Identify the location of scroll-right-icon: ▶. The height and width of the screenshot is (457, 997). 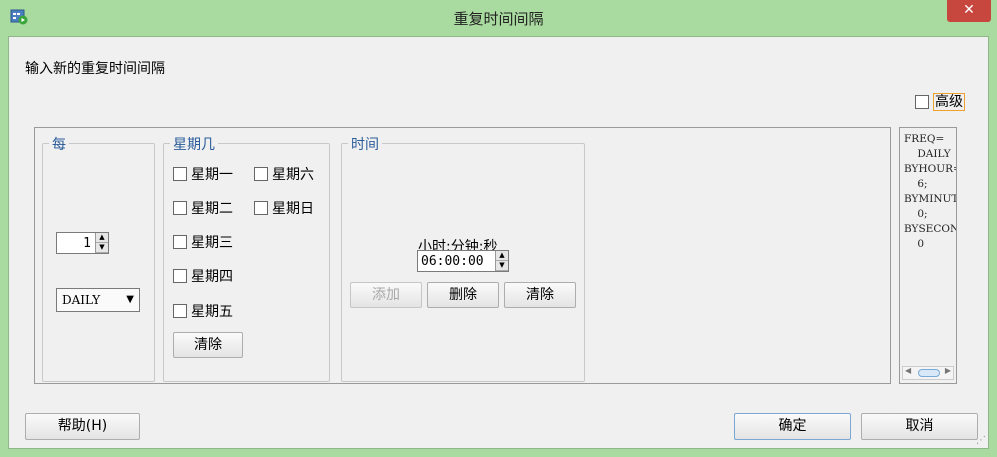
(948, 370).